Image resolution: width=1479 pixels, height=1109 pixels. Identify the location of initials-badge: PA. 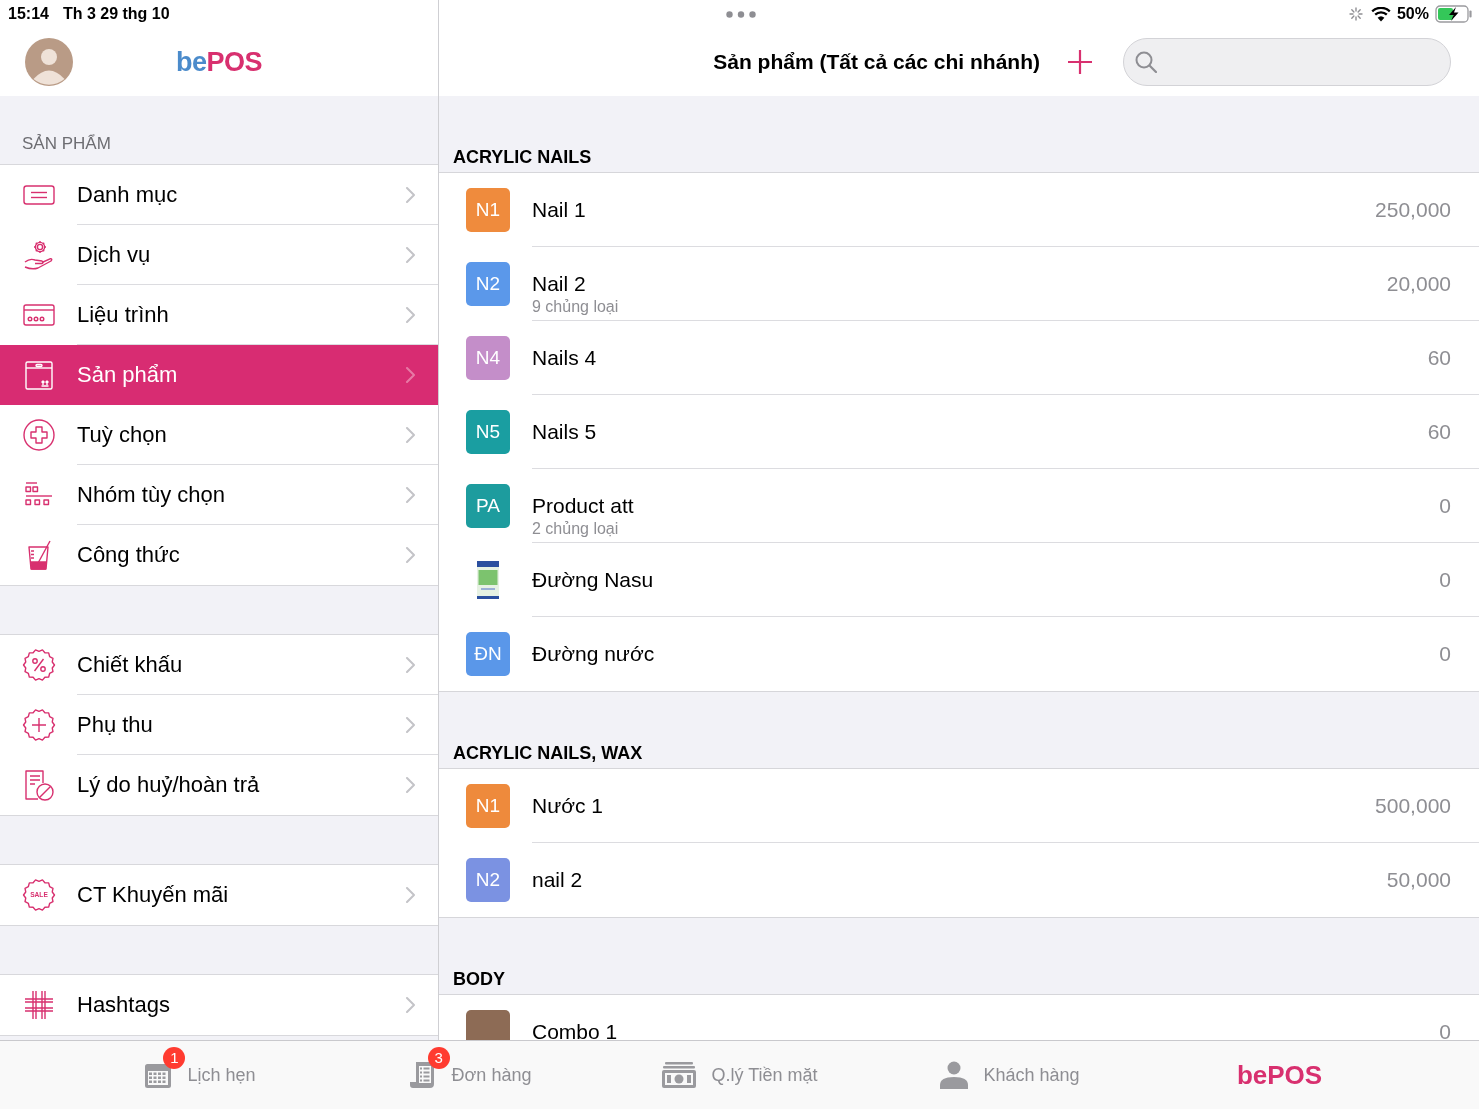
(488, 506).